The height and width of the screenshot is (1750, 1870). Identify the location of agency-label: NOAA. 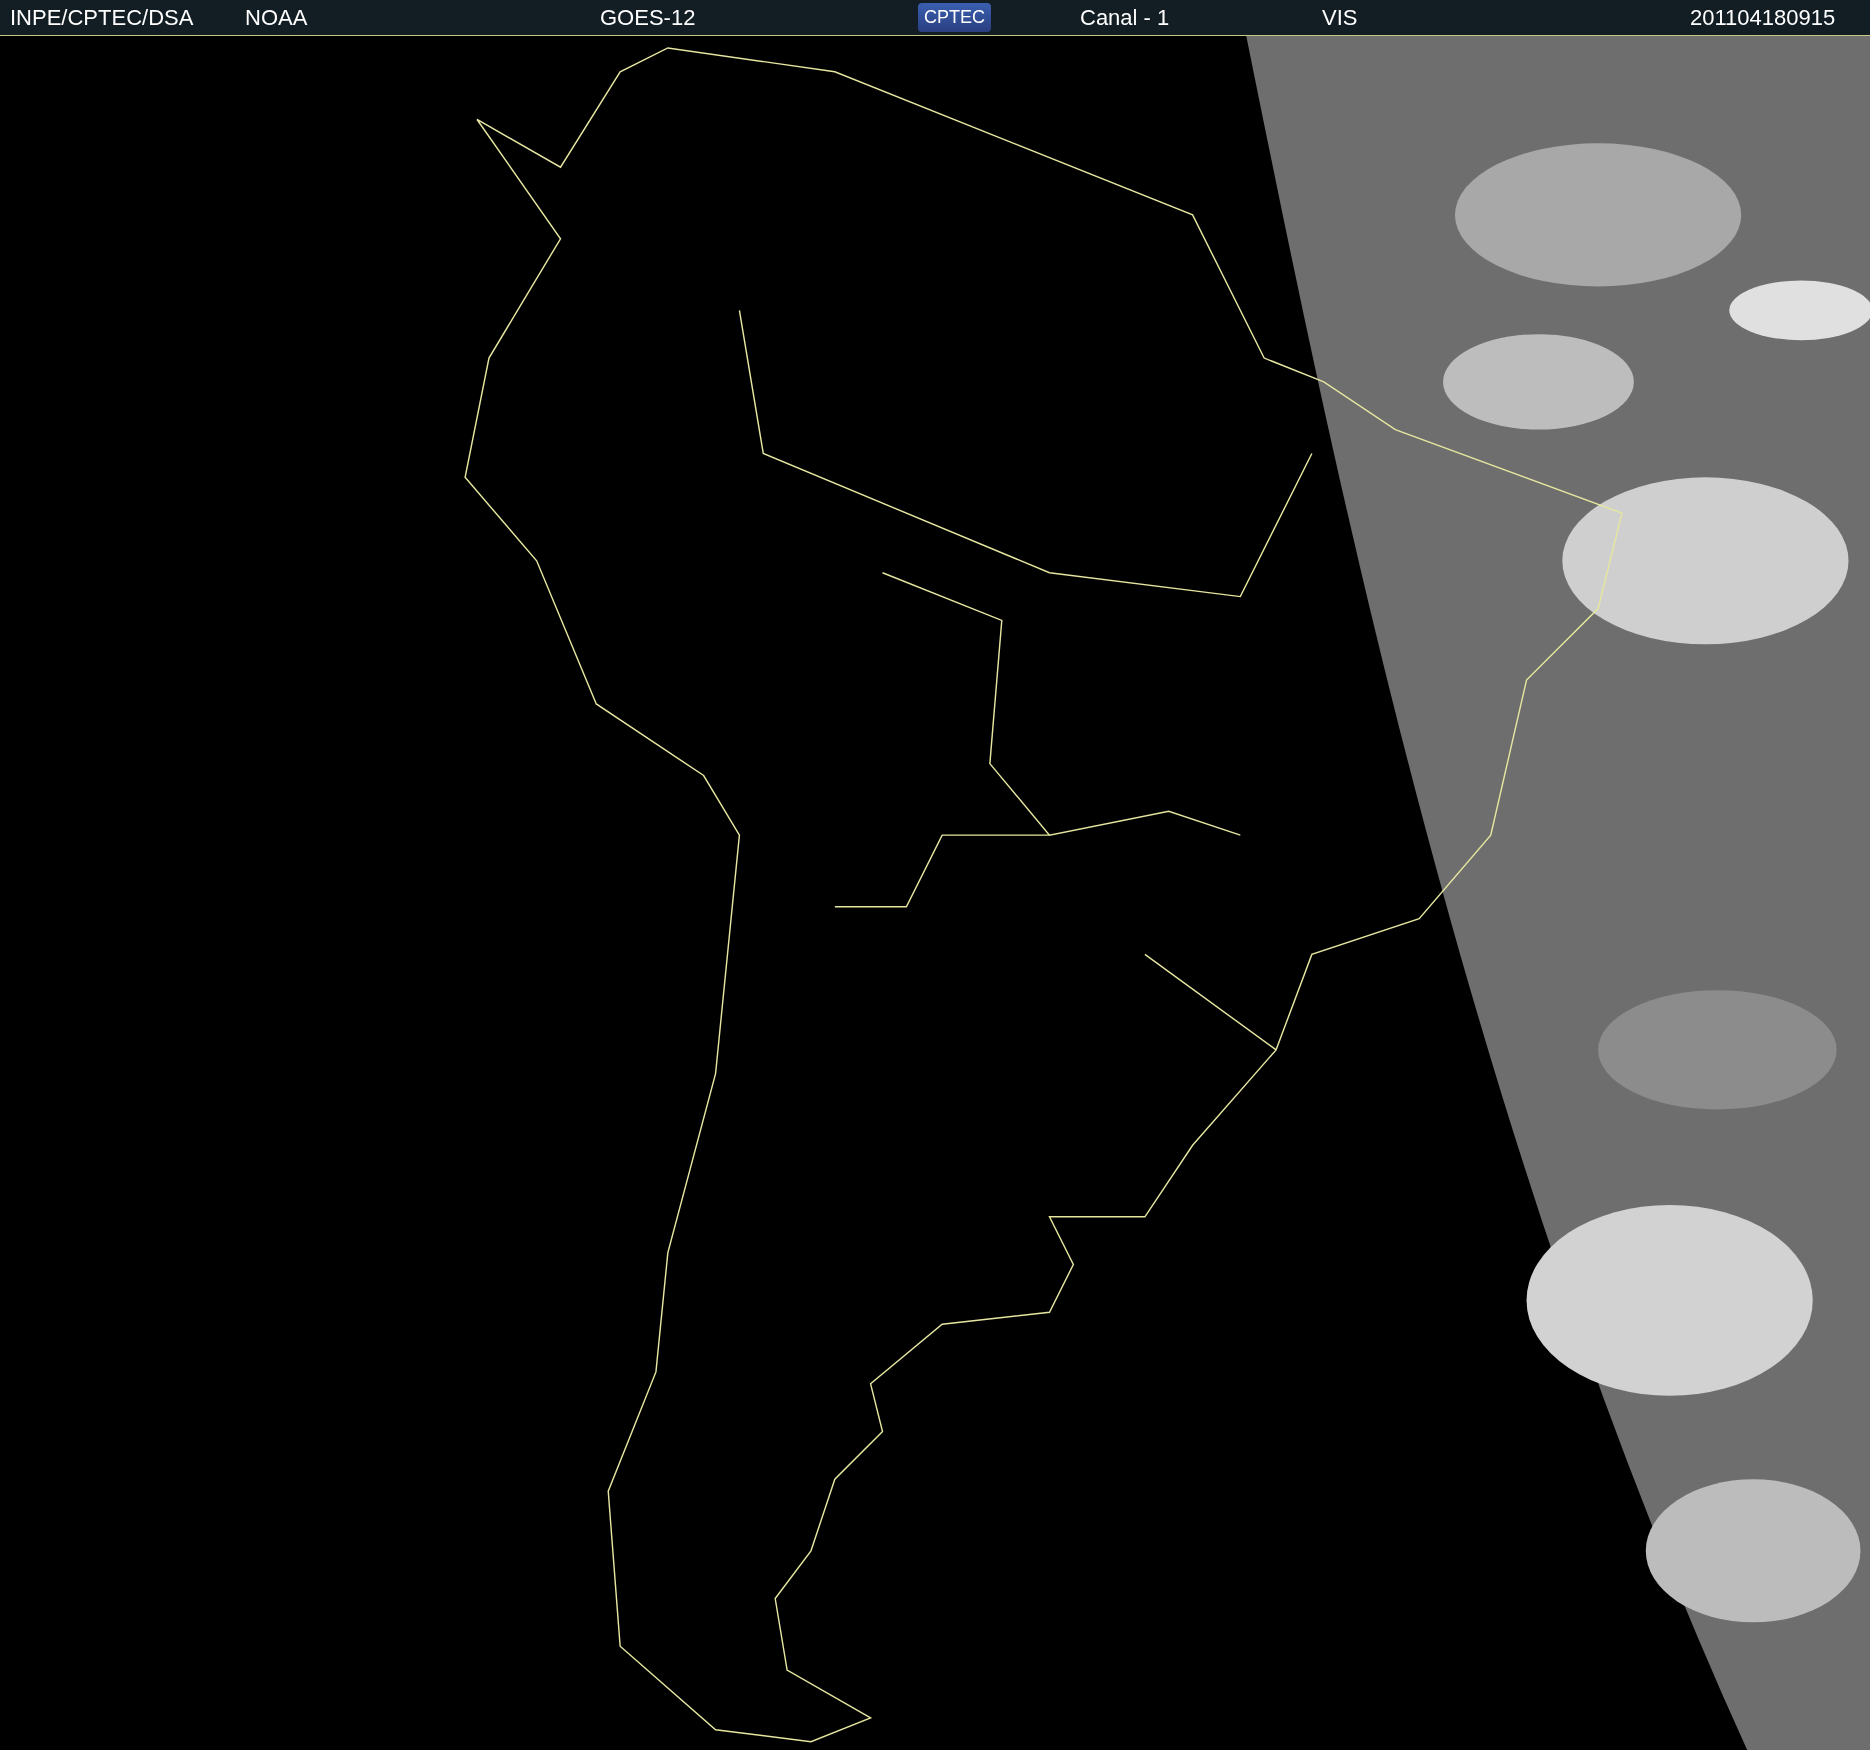
(276, 17).